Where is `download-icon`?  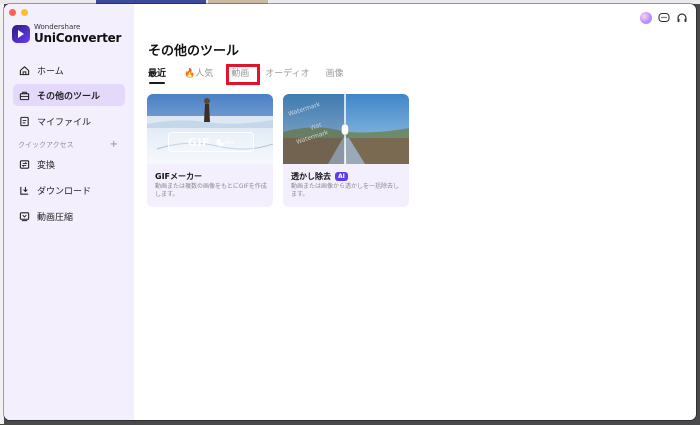
download-icon is located at coordinates (24, 190).